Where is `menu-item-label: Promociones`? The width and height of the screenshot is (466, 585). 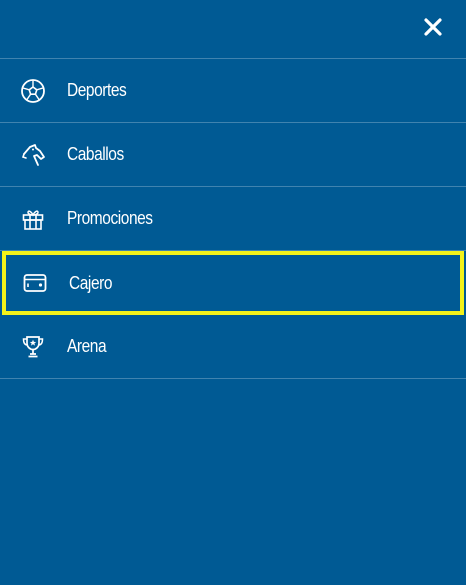 menu-item-label: Promociones is located at coordinates (110, 218).